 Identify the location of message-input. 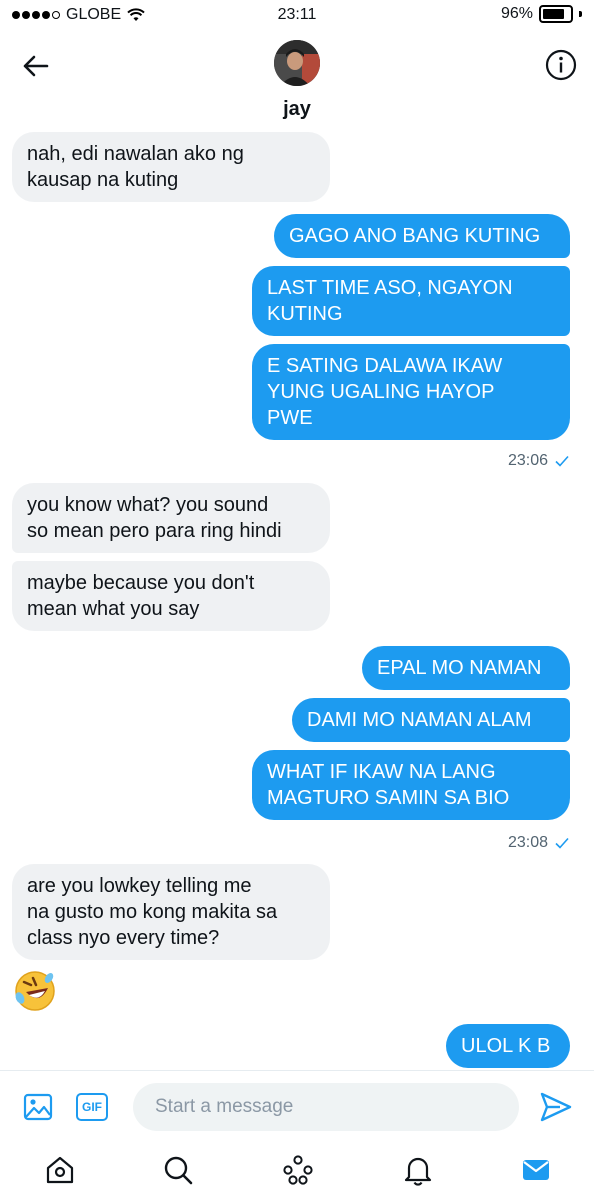
(326, 1107).